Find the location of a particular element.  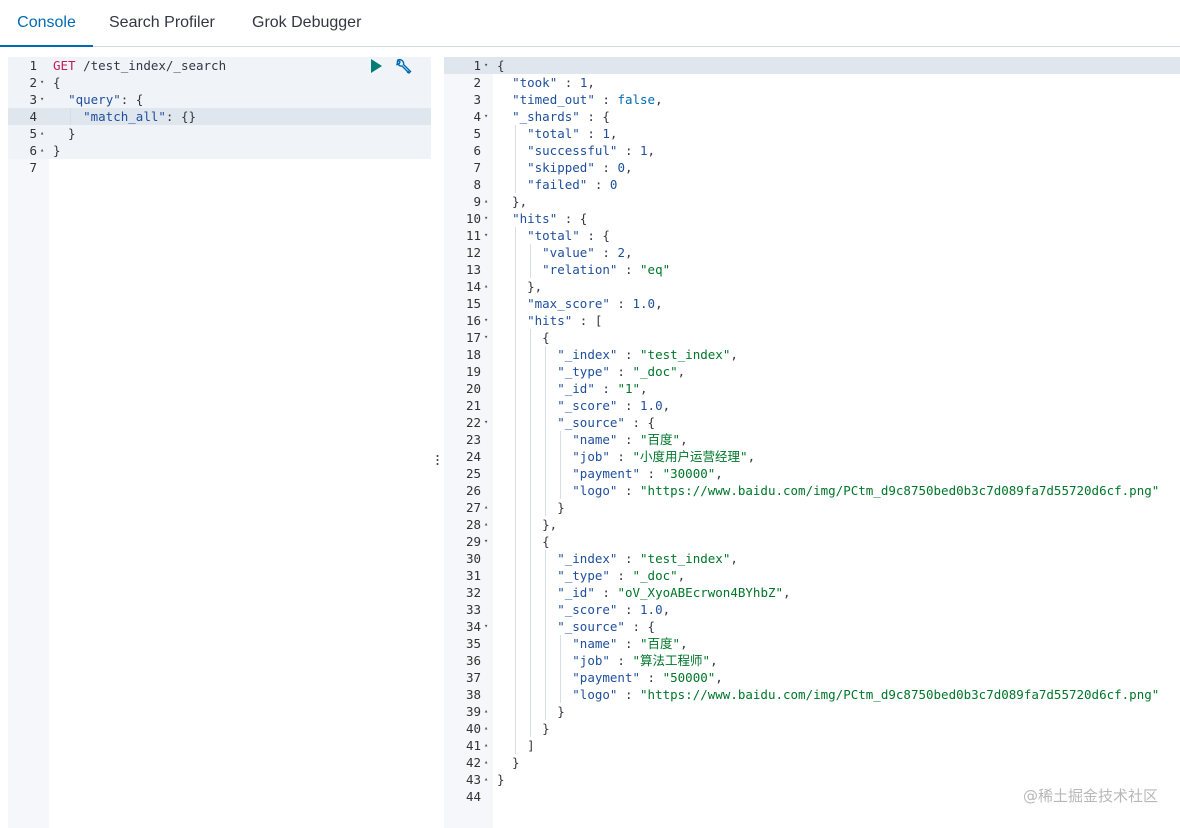

line-number: 1 is located at coordinates (477, 65).